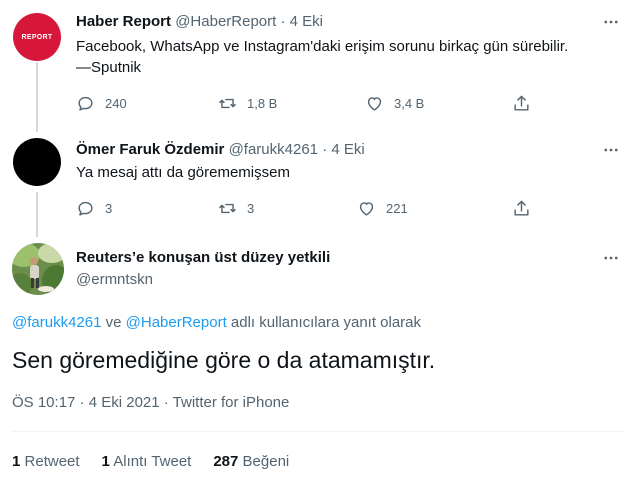 This screenshot has height=478, width=635. Describe the element at coordinates (46, 462) in the screenshot. I see `stat-retweets: 1 Retweet` at that location.